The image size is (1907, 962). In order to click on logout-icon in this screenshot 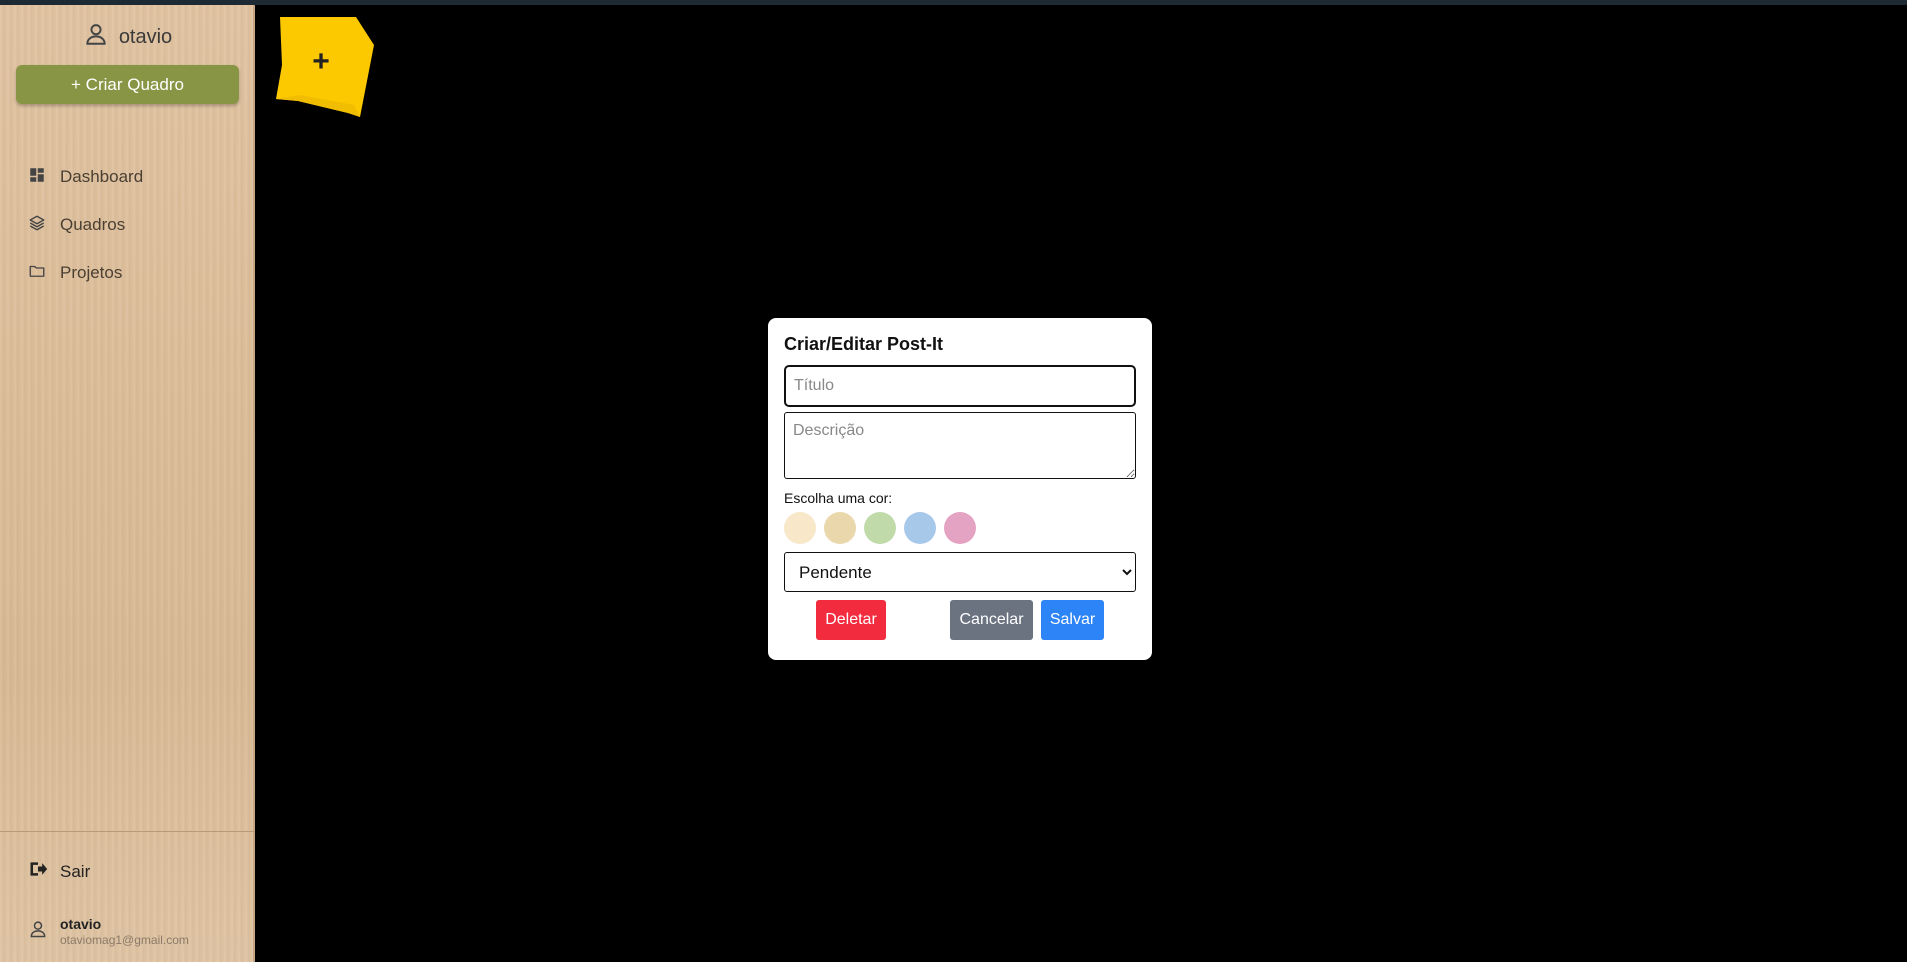, I will do `click(44, 871)`.